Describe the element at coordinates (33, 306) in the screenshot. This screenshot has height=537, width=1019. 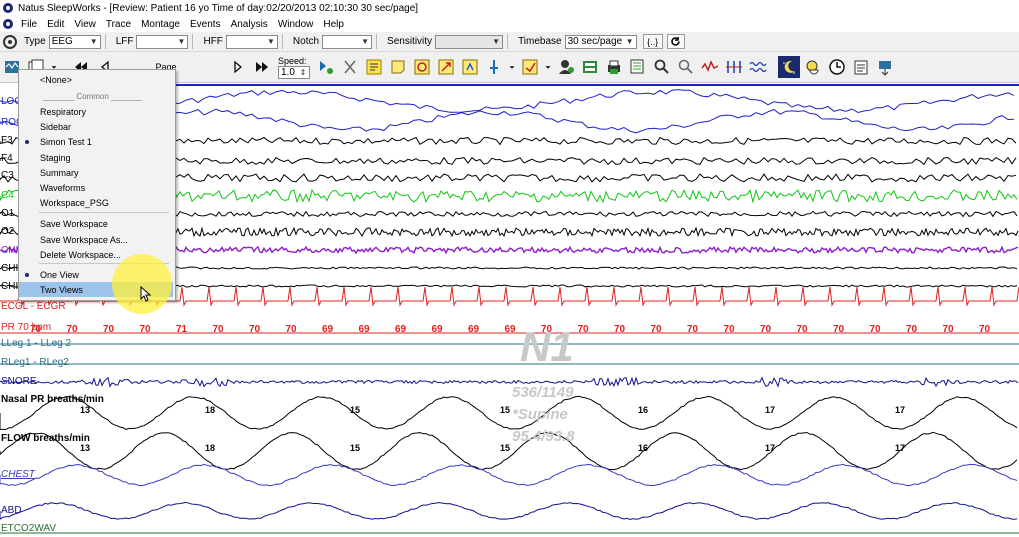
I see `channel-label: ECGL - ECGR` at that location.